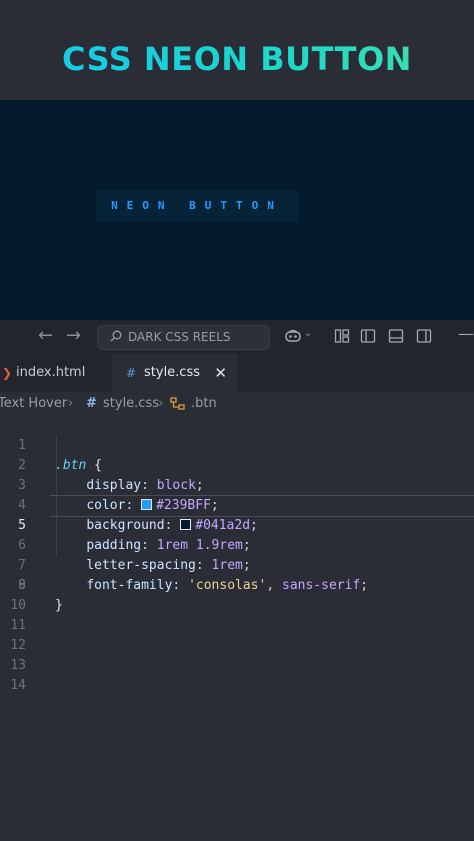 Image resolution: width=474 pixels, height=841 pixels. What do you see at coordinates (220, 373) in the screenshot?
I see `close-icon: ✕` at bounding box center [220, 373].